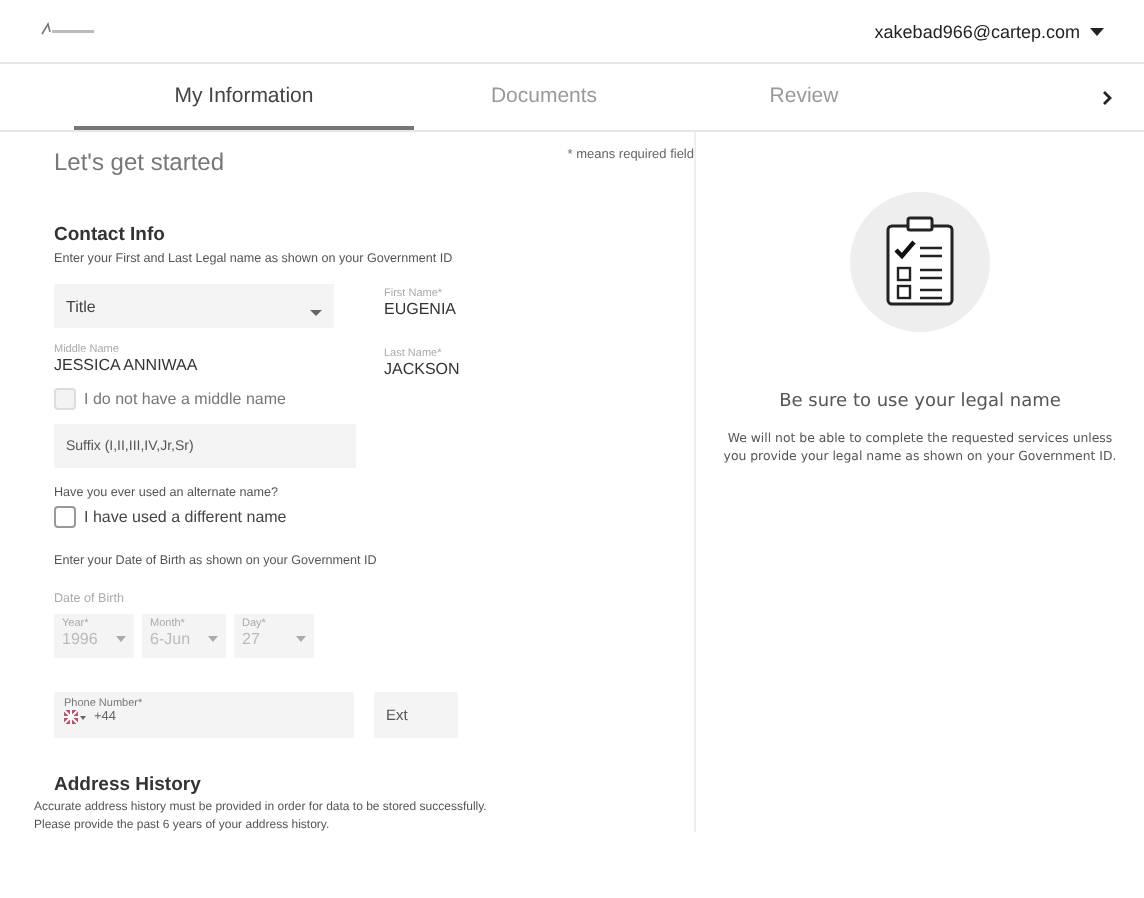 The width and height of the screenshot is (1144, 898). Describe the element at coordinates (194, 306) in the screenshot. I see `title-select: Title` at that location.